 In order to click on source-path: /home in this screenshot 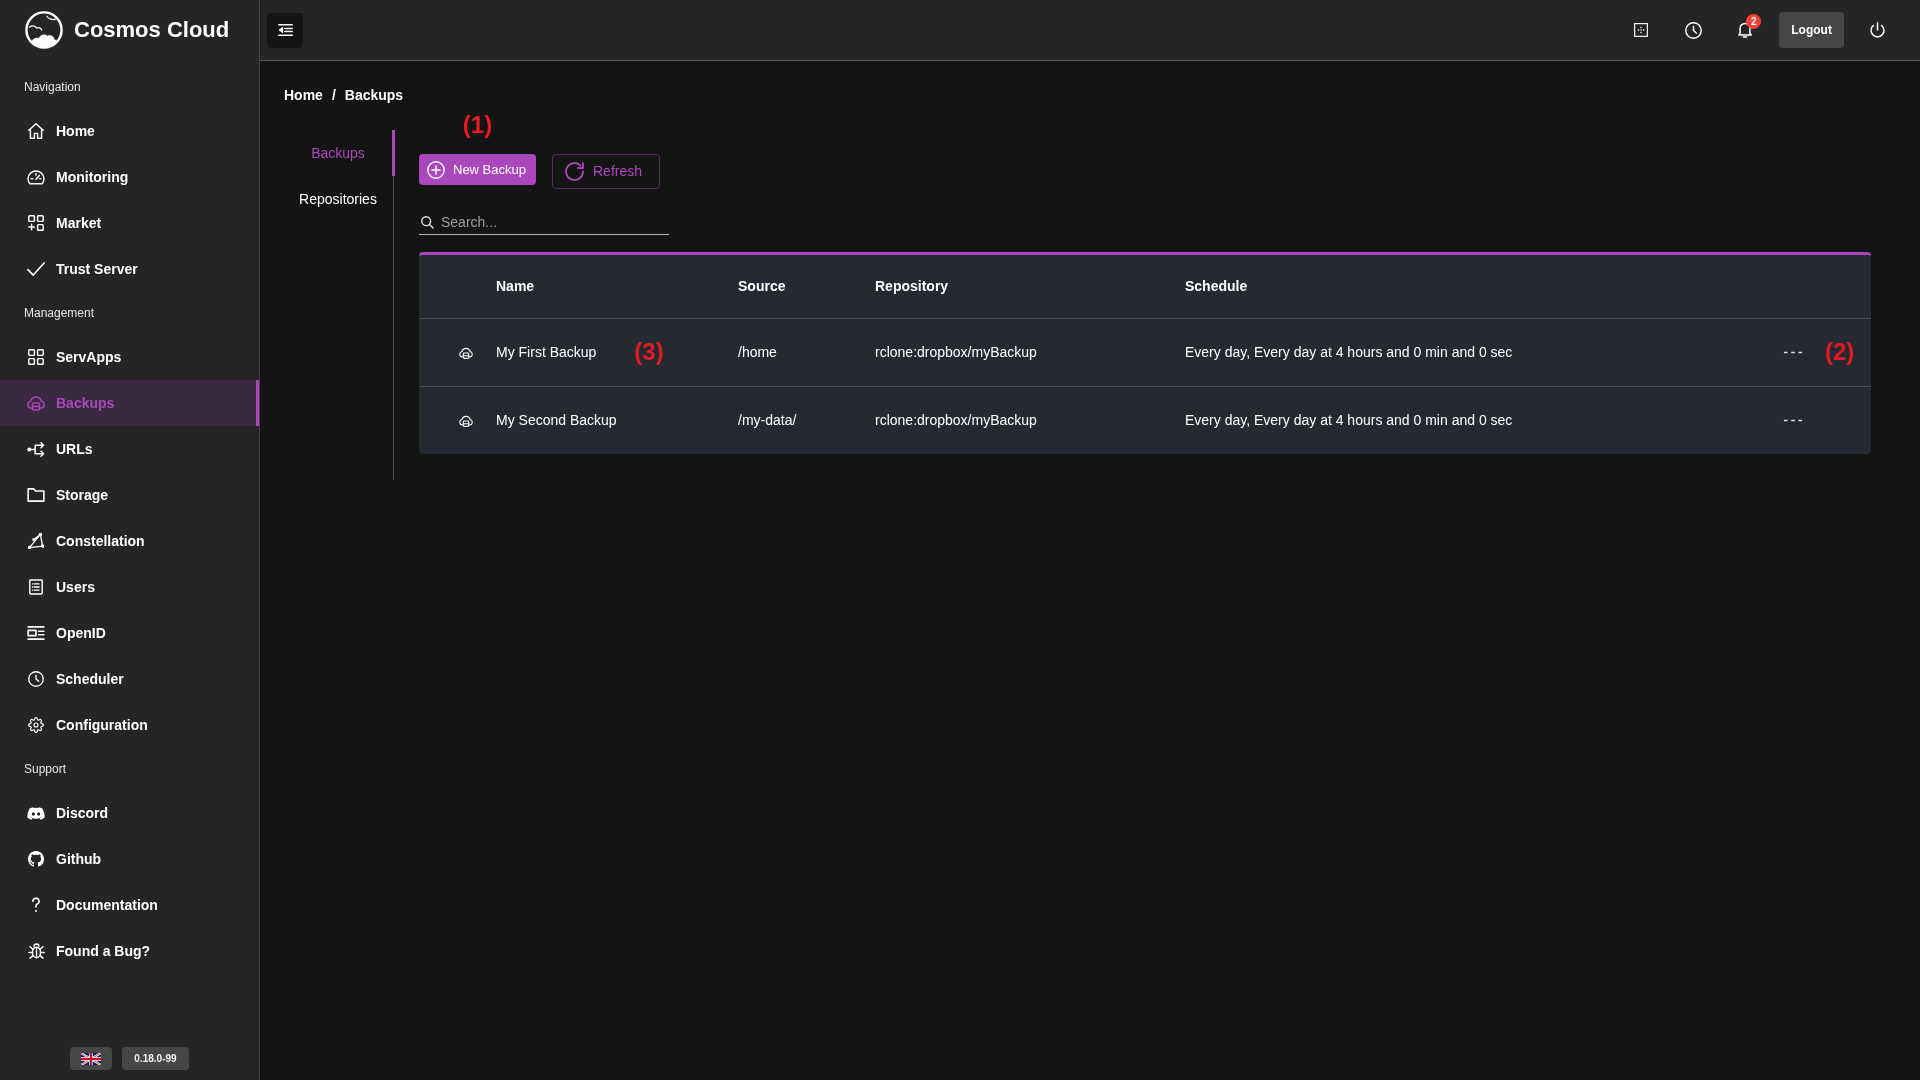, I will do `click(757, 351)`.